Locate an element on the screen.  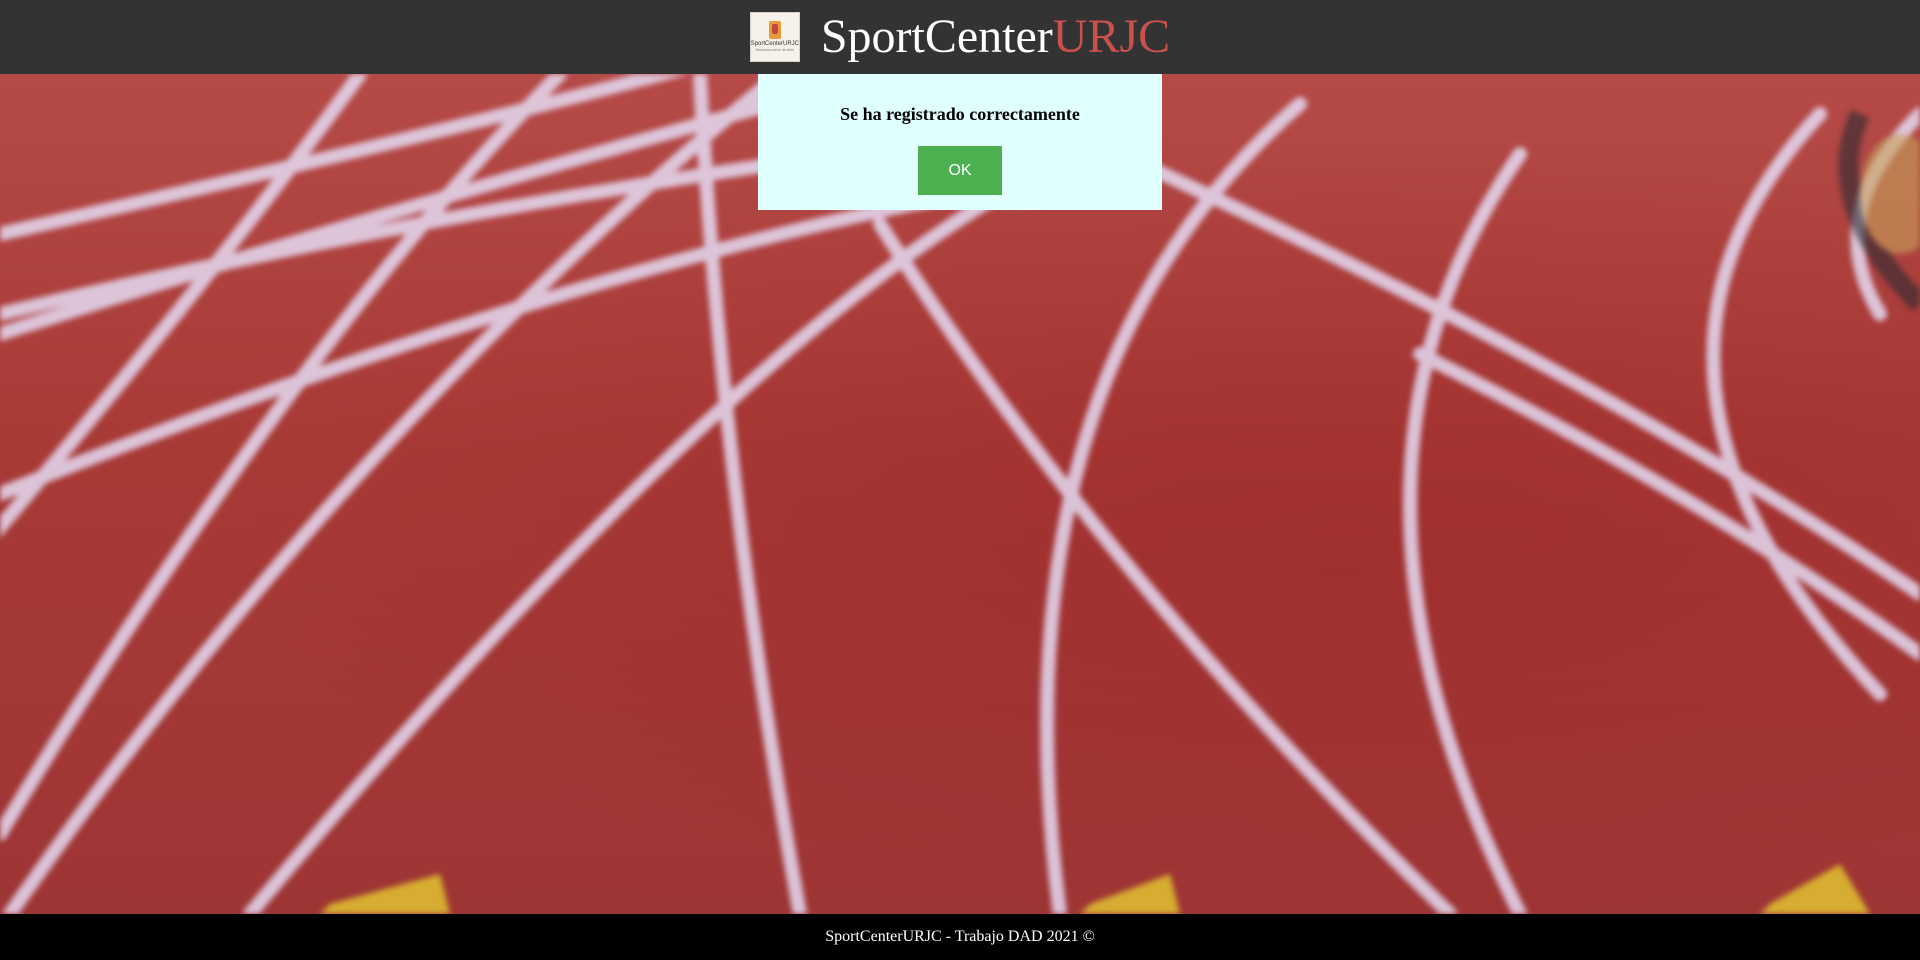
logo-subtext: Reservas online de tenis is located at coordinates (774, 50).